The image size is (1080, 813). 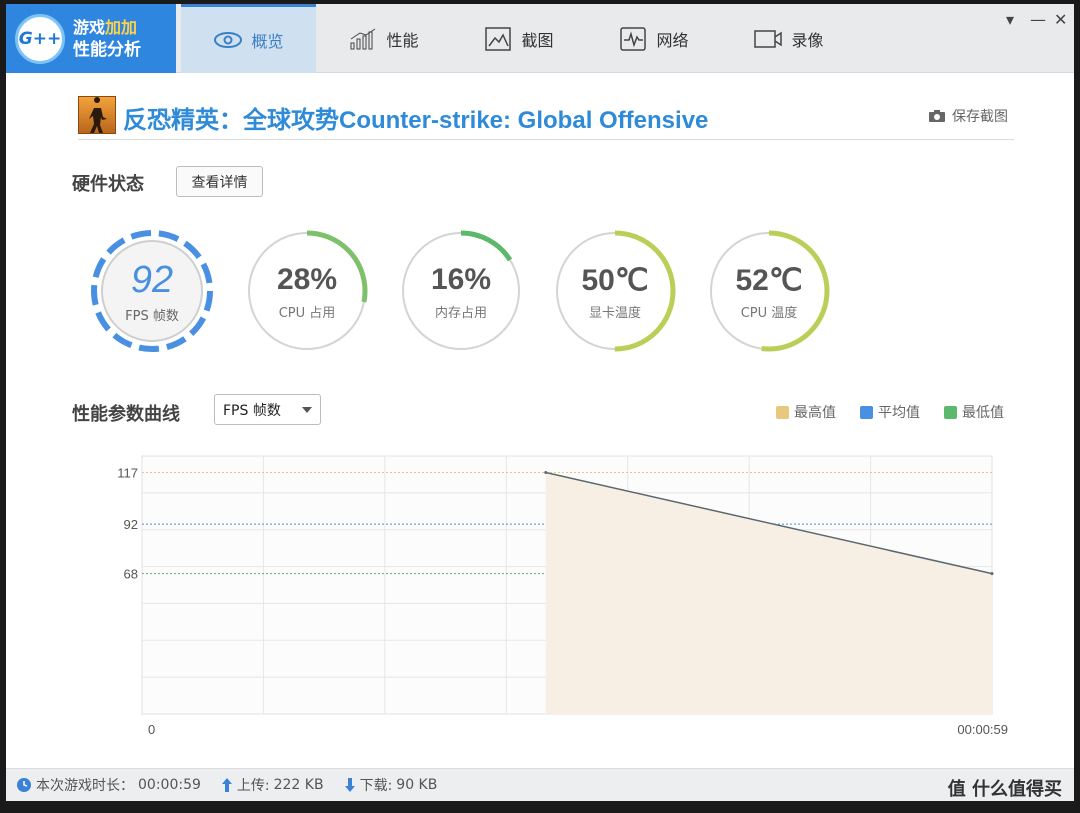 I want to click on fps-label: FPS 帧数, so click(x=152, y=316).